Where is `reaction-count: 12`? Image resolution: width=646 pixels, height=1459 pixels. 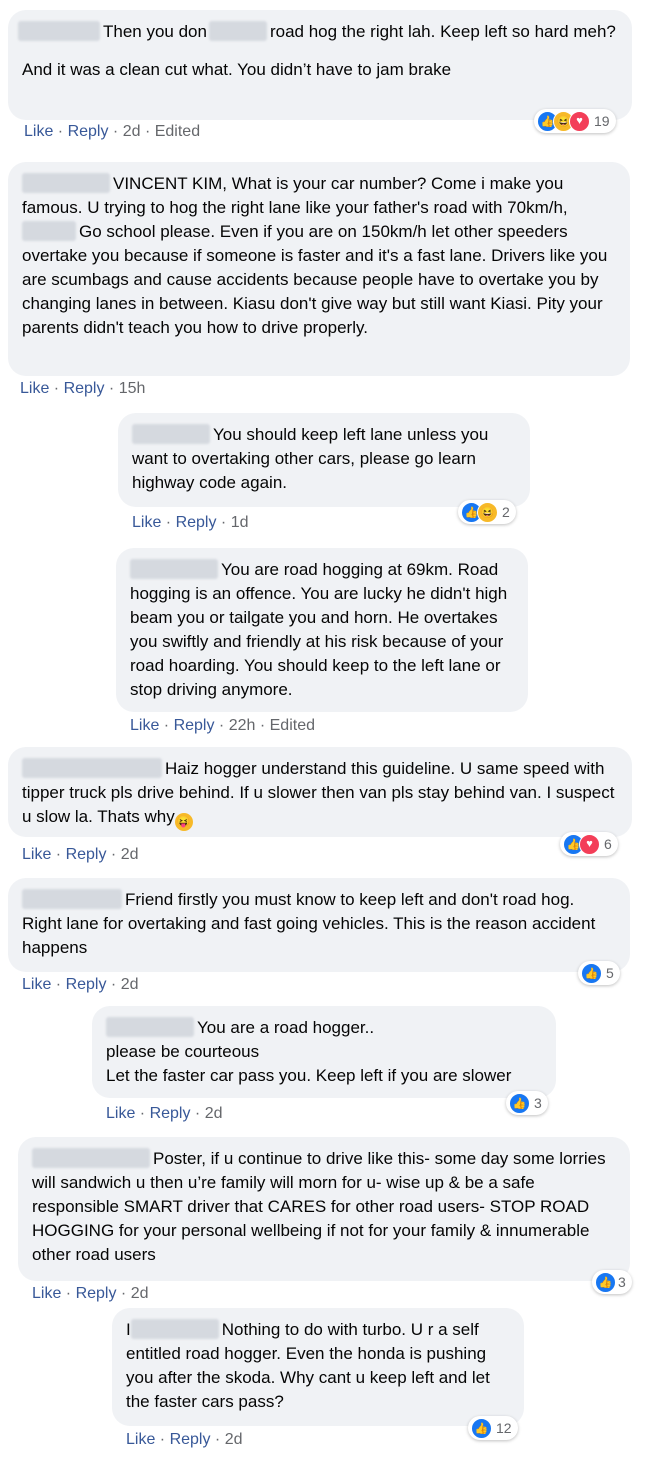 reaction-count: 12 is located at coordinates (504, 1428).